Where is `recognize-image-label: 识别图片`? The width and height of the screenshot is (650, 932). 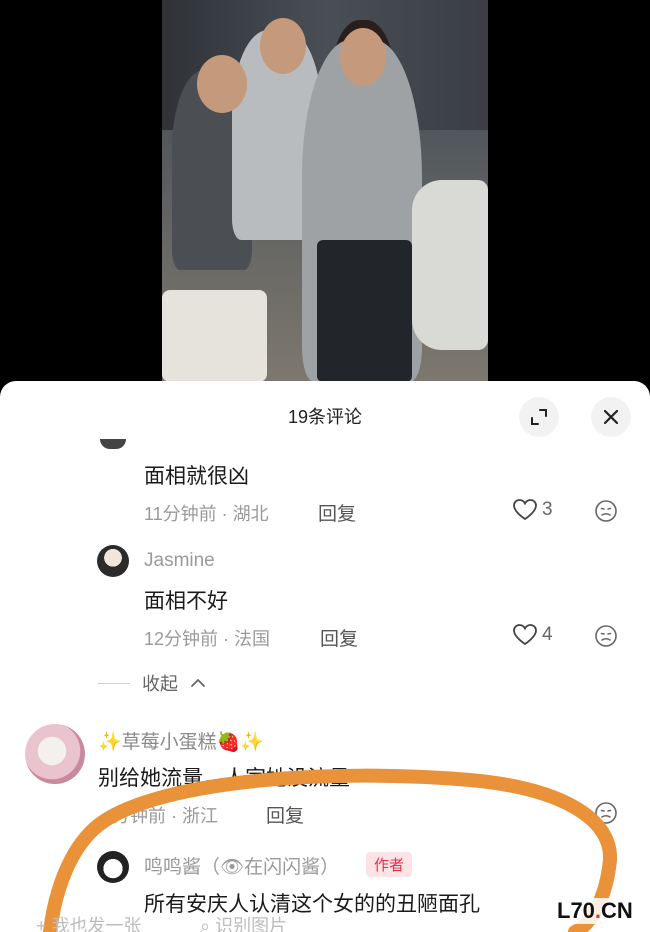
recognize-image-label: 识别图片 is located at coordinates (251, 924).